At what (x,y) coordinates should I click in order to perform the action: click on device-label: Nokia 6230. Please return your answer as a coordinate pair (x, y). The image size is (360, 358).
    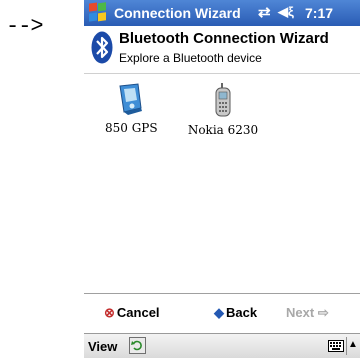
    Looking at the image, I should click on (223, 130).